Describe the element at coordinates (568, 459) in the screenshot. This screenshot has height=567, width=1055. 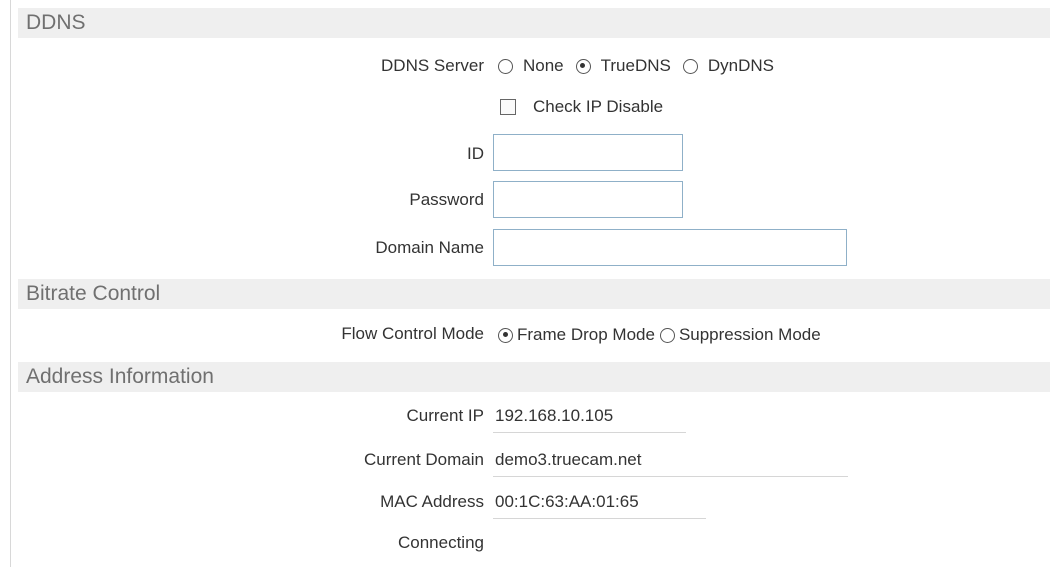
I see `current-domain-value: demo3.truecam.net` at that location.